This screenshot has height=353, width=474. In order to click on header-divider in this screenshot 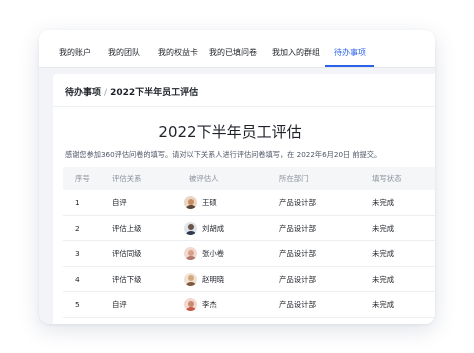, I will do `click(244, 106)`.